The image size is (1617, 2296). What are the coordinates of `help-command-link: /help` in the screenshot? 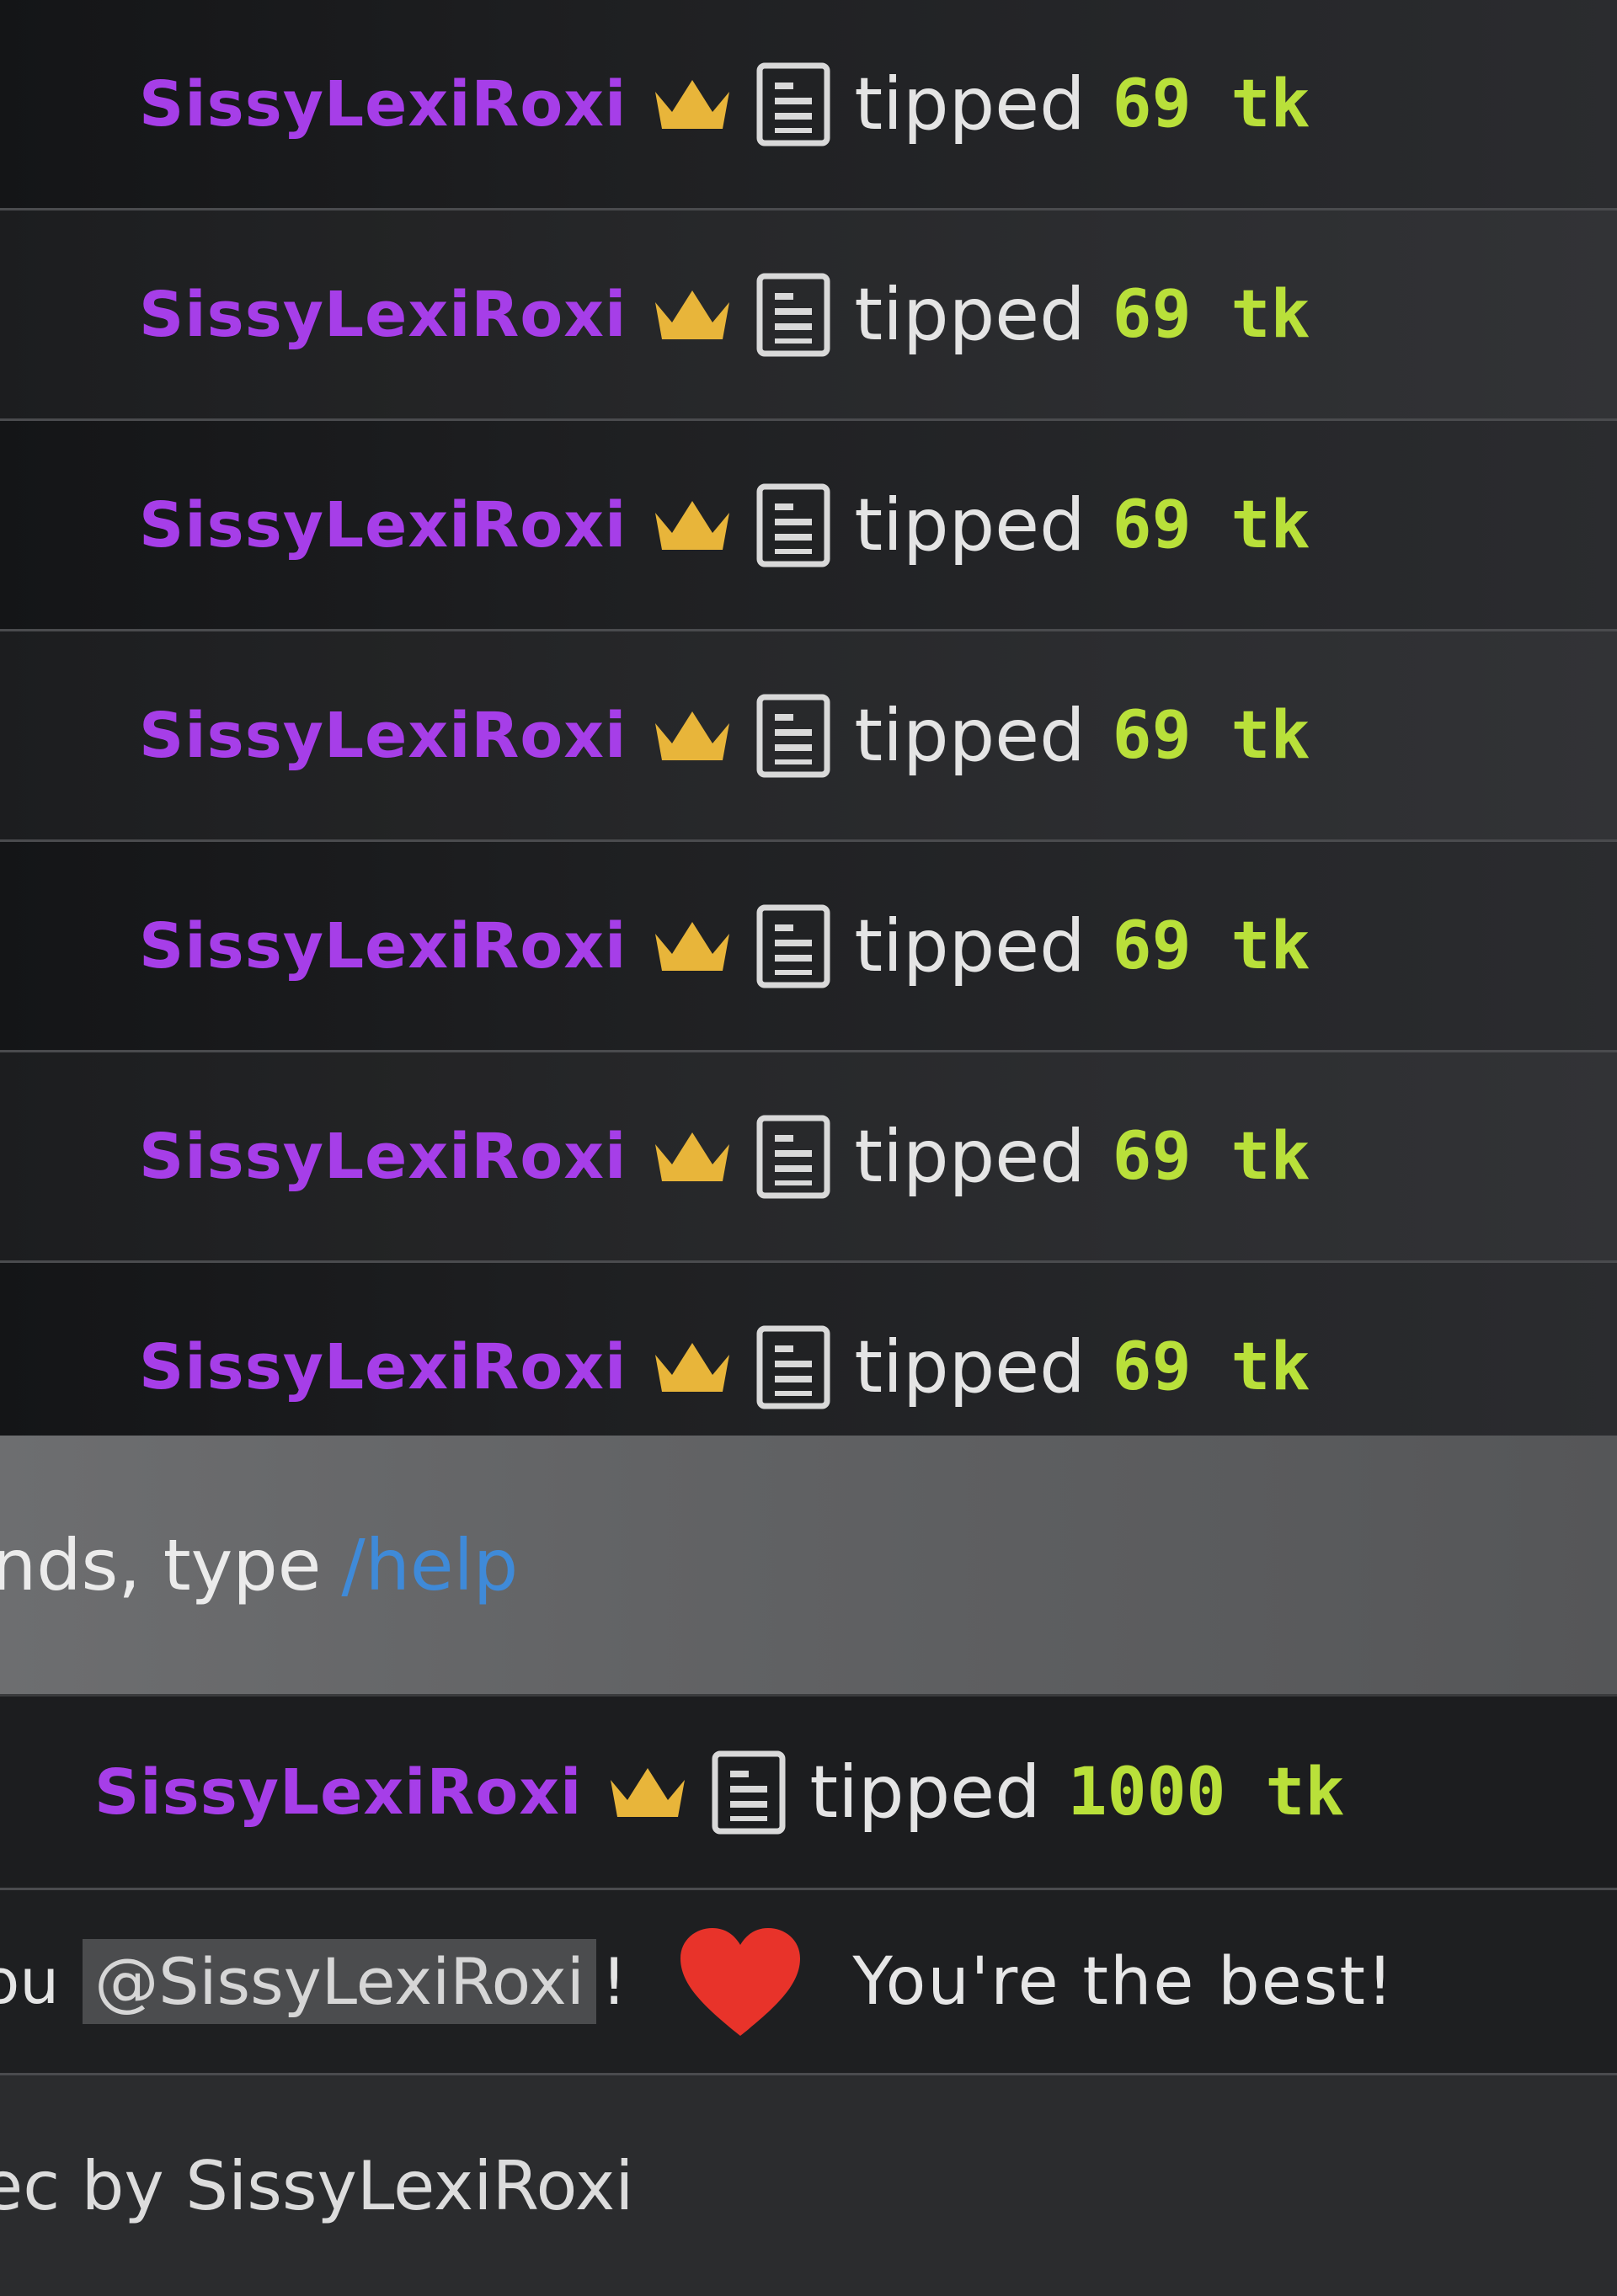 It's located at (429, 1565).